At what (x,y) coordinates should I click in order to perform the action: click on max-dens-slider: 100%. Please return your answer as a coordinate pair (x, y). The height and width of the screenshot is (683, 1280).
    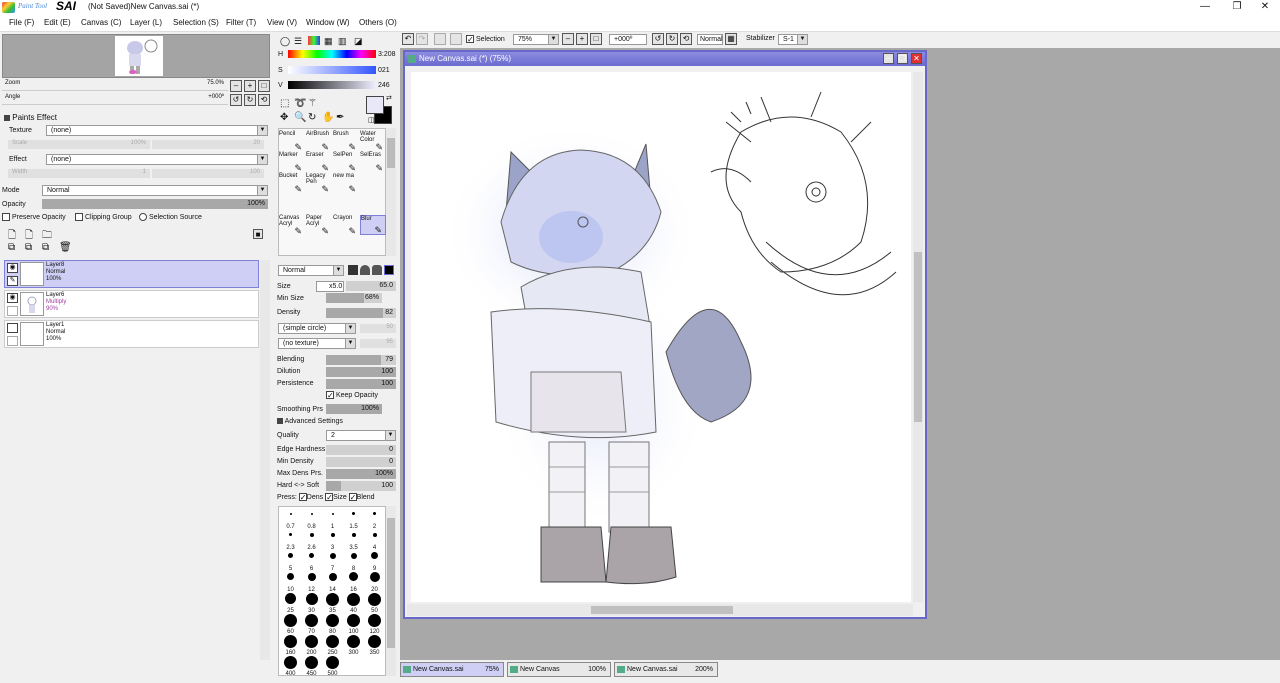
    Looking at the image, I should click on (361, 474).